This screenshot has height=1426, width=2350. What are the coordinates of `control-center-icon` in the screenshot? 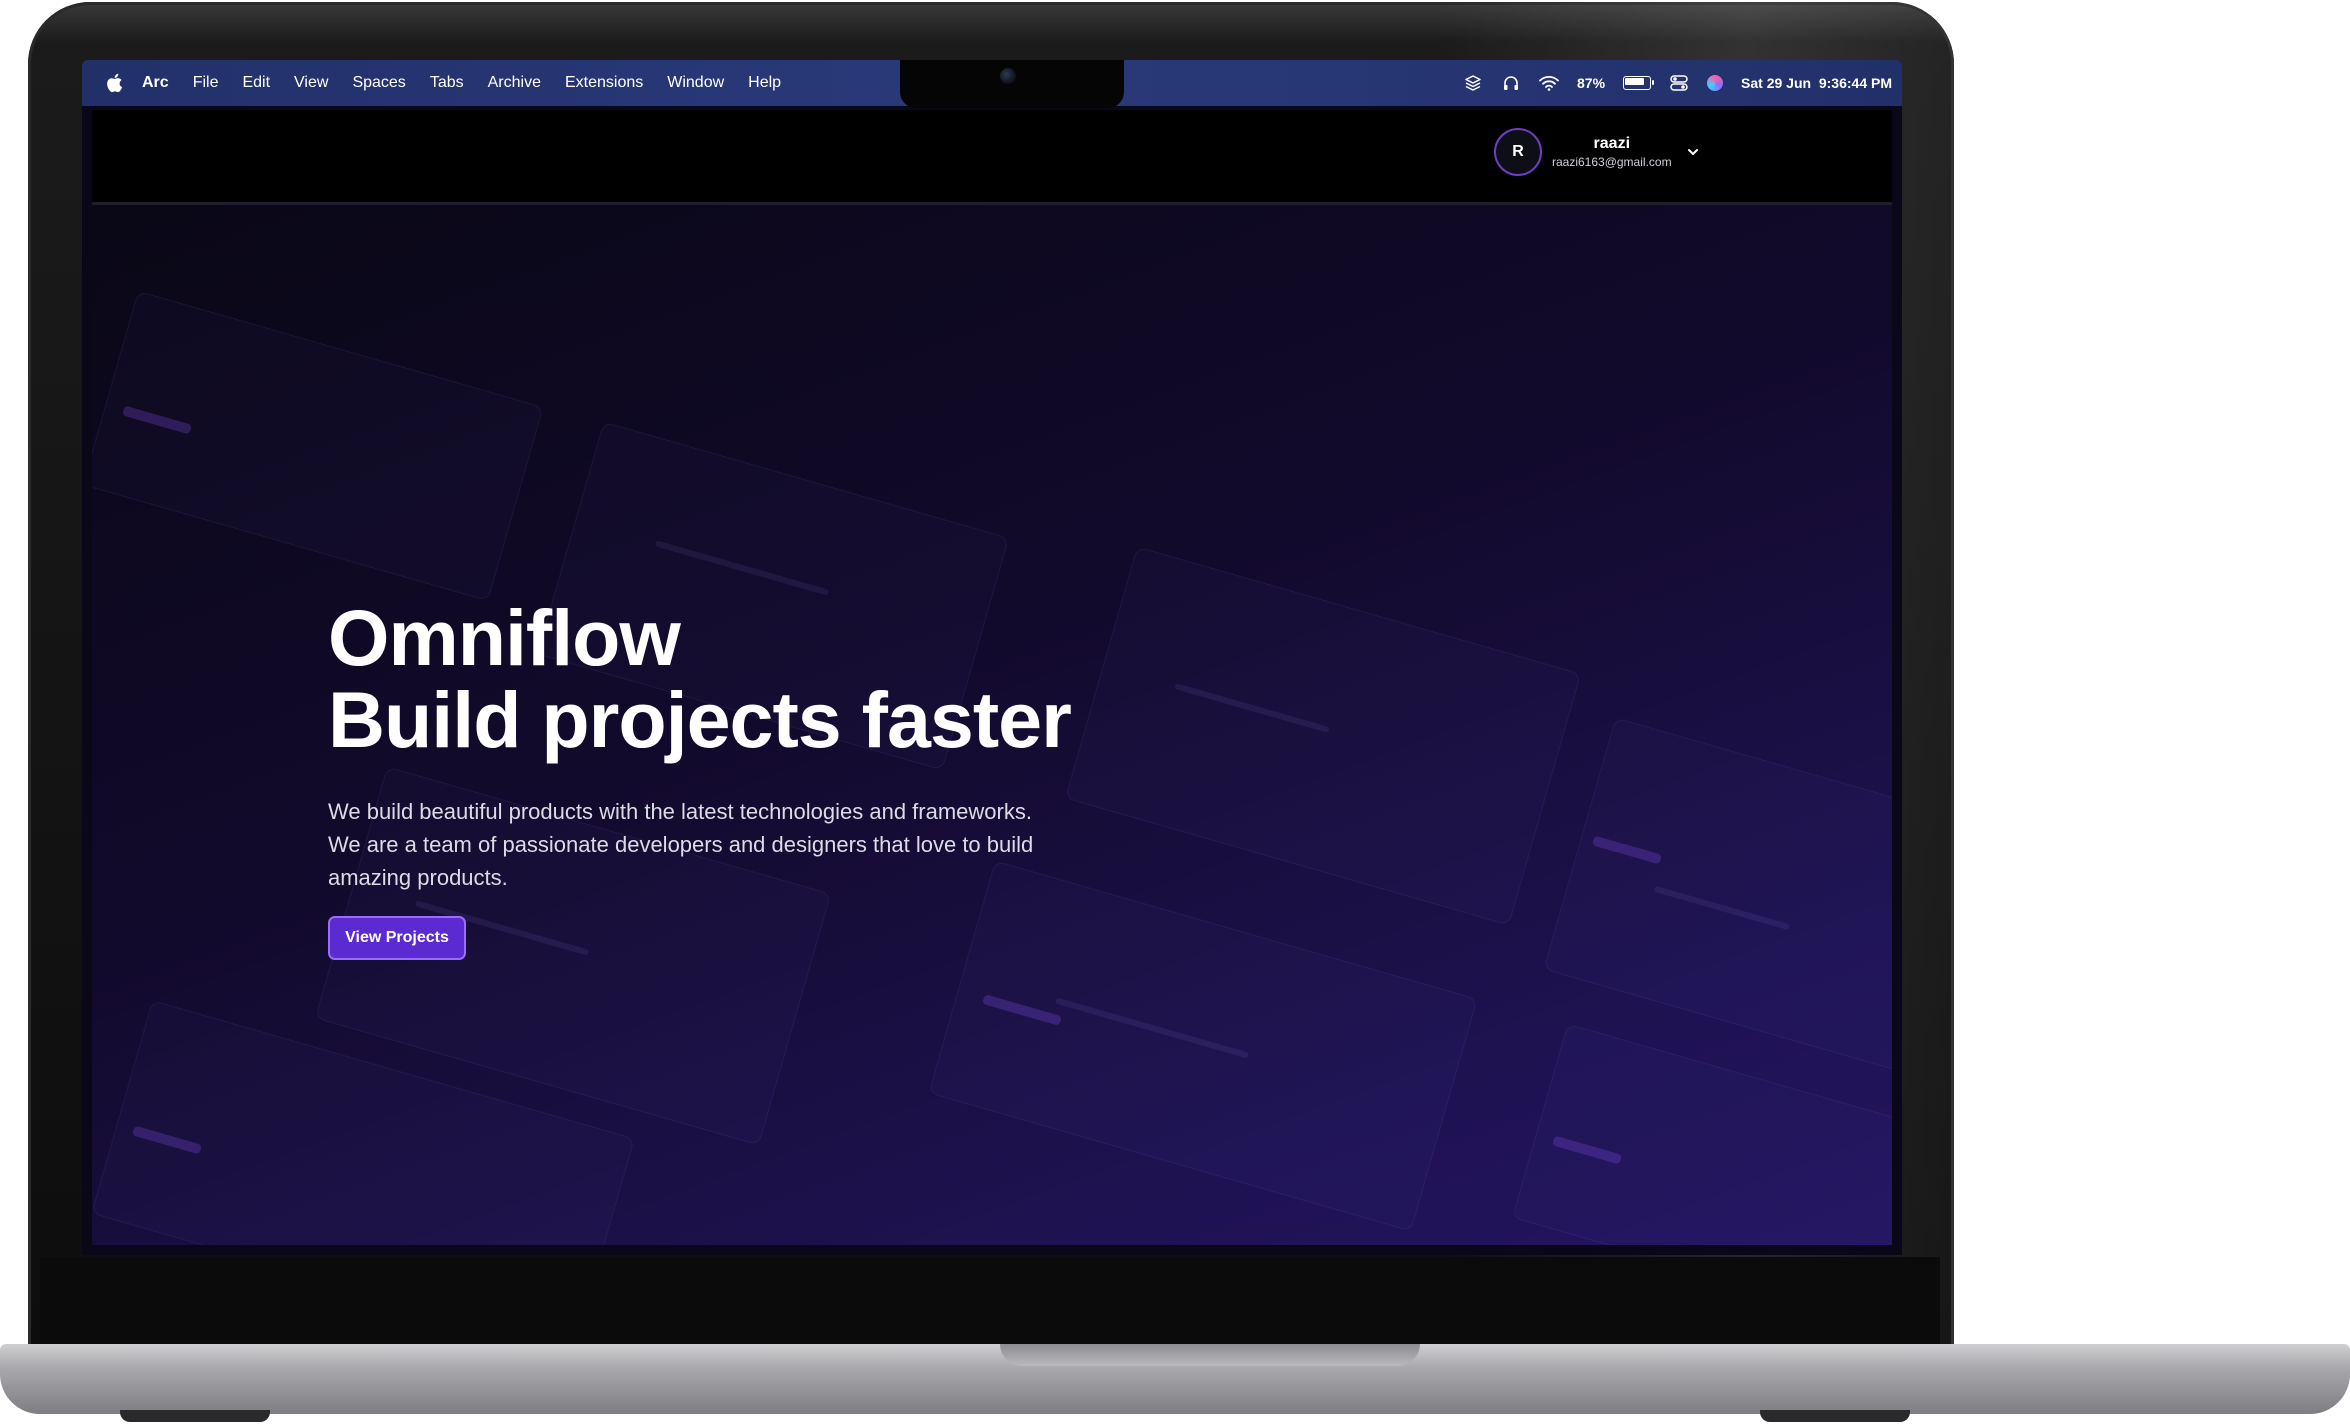 It's located at (1679, 83).